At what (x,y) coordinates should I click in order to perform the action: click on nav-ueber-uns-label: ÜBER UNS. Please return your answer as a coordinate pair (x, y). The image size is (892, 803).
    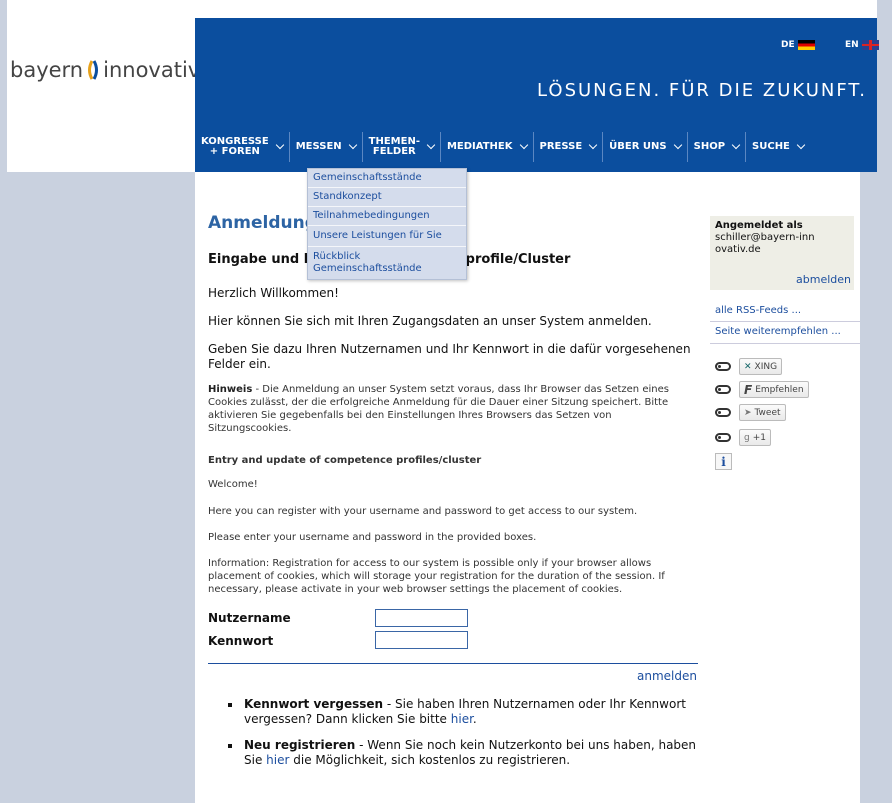
    Looking at the image, I should click on (638, 146).